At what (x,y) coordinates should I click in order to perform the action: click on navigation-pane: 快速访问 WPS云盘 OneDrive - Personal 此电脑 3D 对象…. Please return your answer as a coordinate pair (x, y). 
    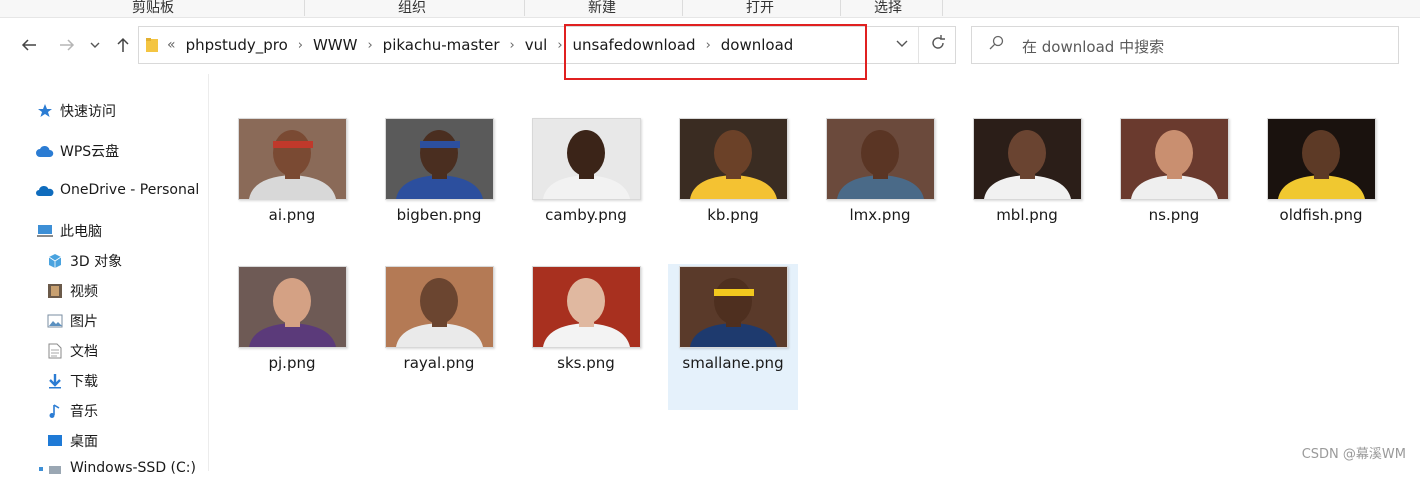
    Looking at the image, I should click on (104, 275).